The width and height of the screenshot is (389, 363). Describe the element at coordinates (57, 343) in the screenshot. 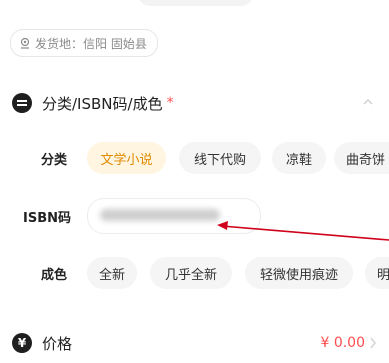

I see `price-label: 价格` at that location.